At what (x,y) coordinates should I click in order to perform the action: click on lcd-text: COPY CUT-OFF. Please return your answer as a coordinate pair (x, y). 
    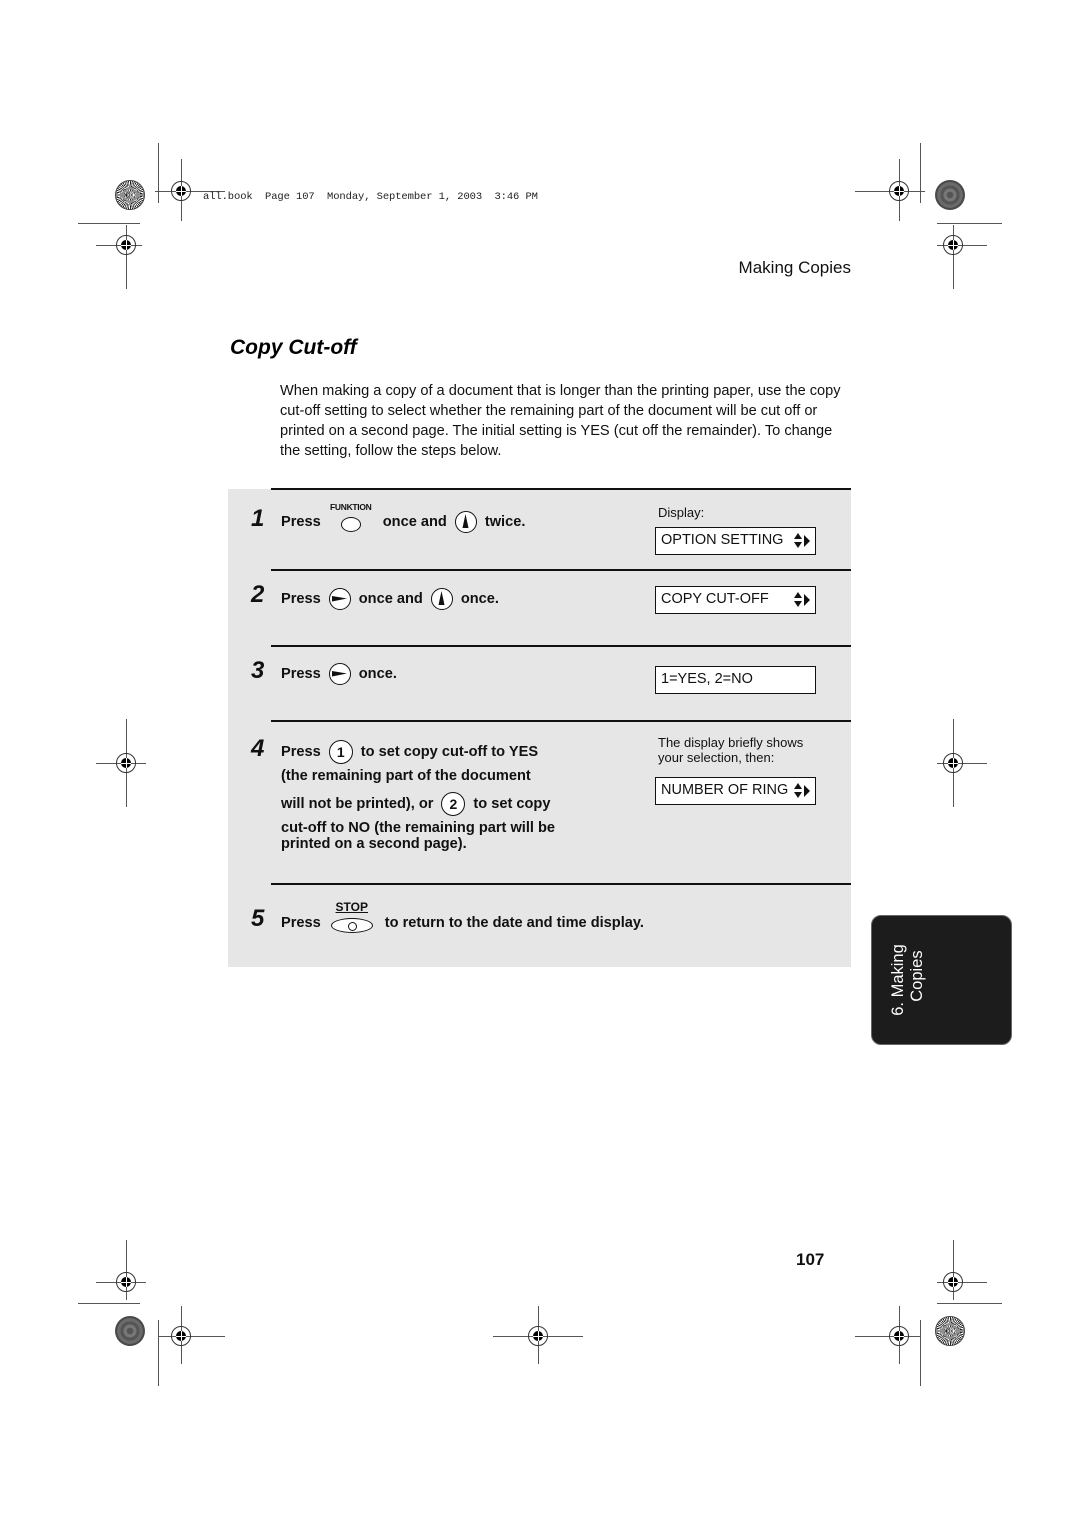
    Looking at the image, I should click on (715, 599).